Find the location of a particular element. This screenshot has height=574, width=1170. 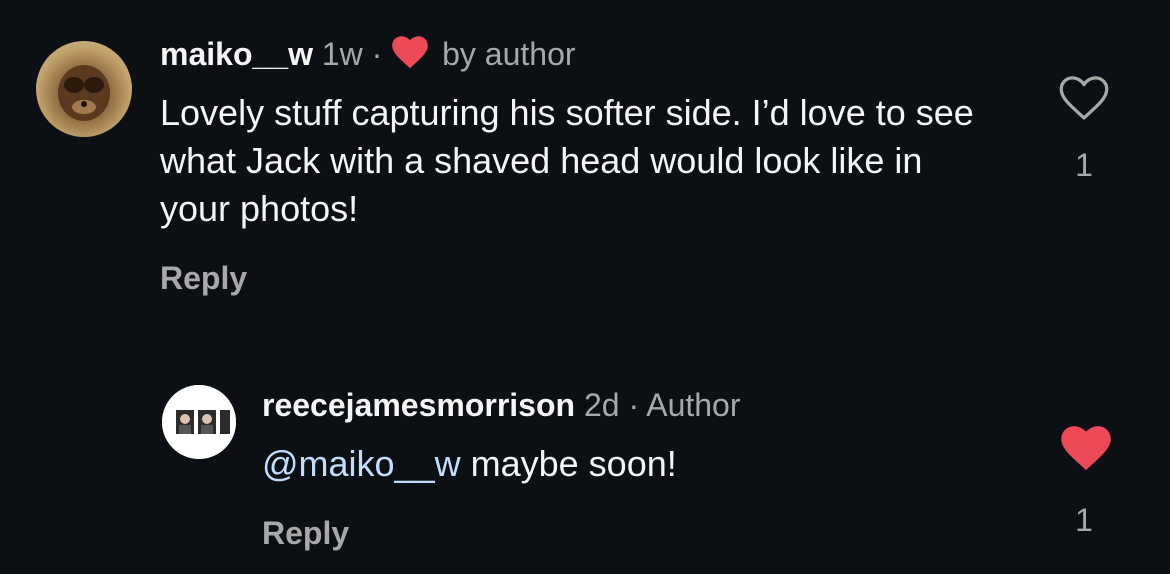

username: maiko__w is located at coordinates (236, 54).